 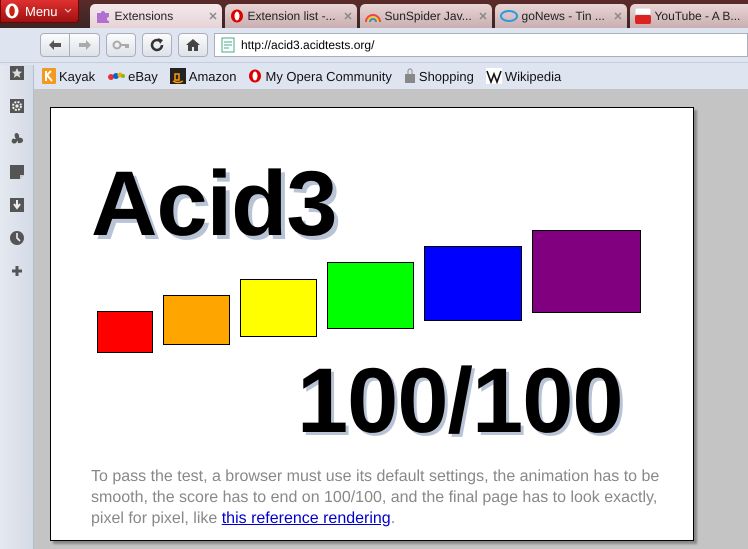 I want to click on reference-link: this reference rendering, so click(x=306, y=518).